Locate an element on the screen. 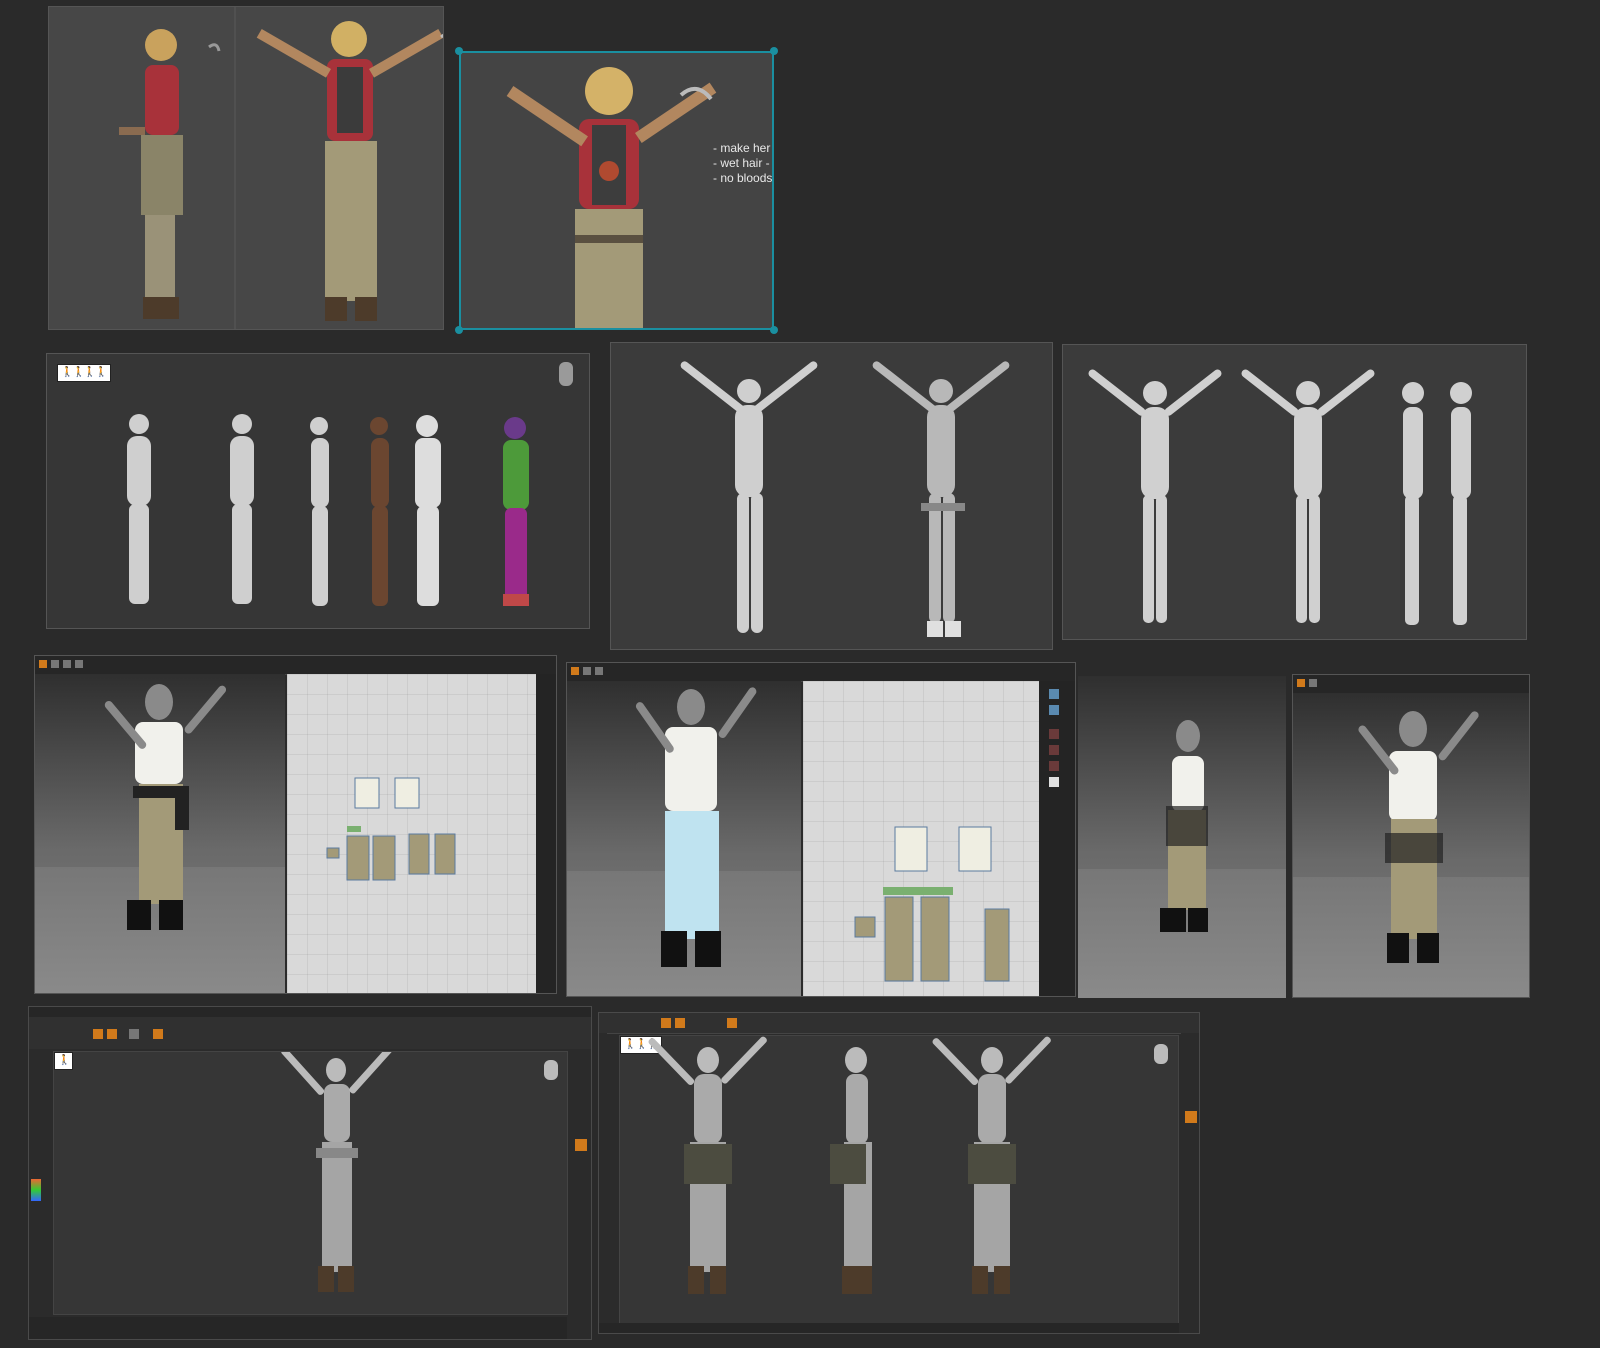  md-right-sidebar is located at coordinates (546, 833).